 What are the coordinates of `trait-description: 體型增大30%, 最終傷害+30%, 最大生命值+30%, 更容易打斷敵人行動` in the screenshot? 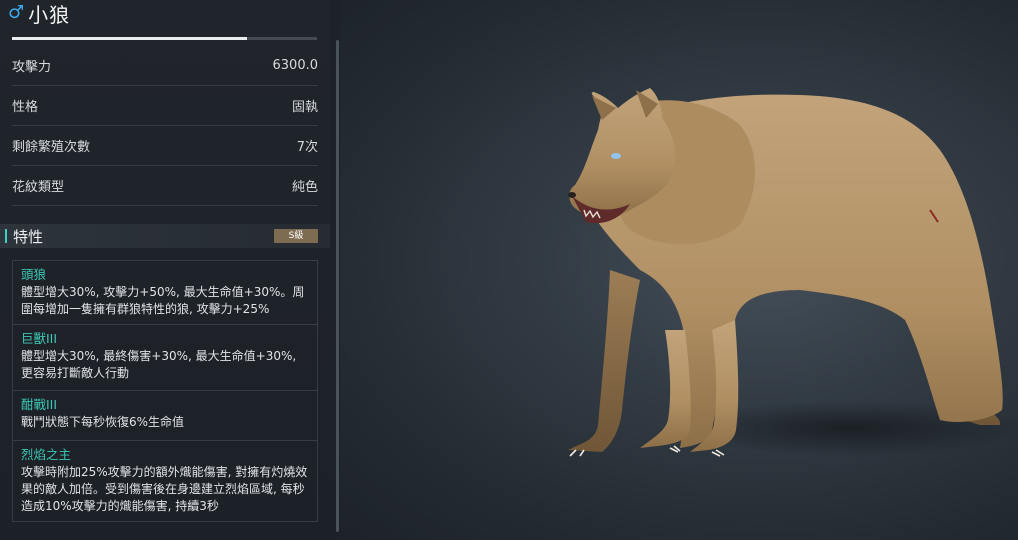 It's located at (159, 364).